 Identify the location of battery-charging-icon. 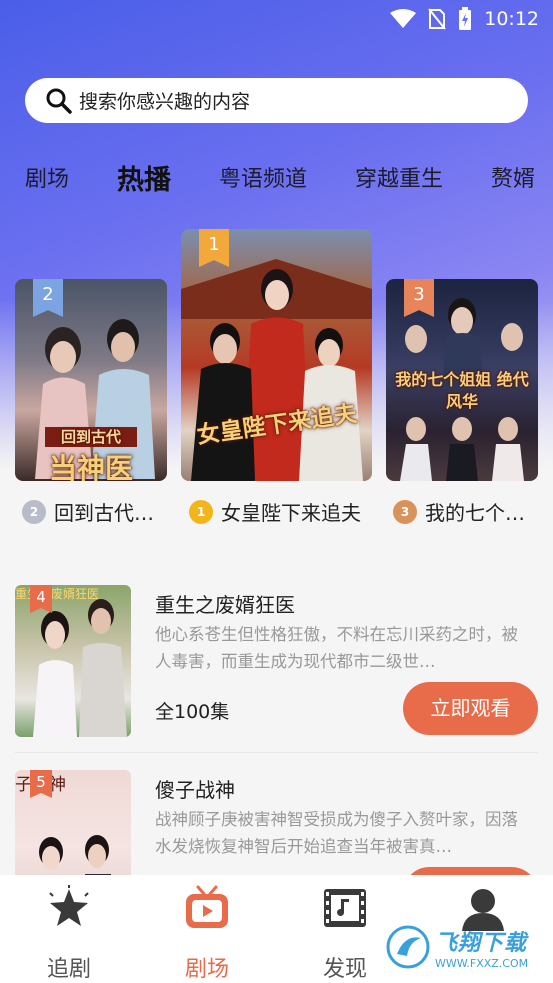
(465, 18).